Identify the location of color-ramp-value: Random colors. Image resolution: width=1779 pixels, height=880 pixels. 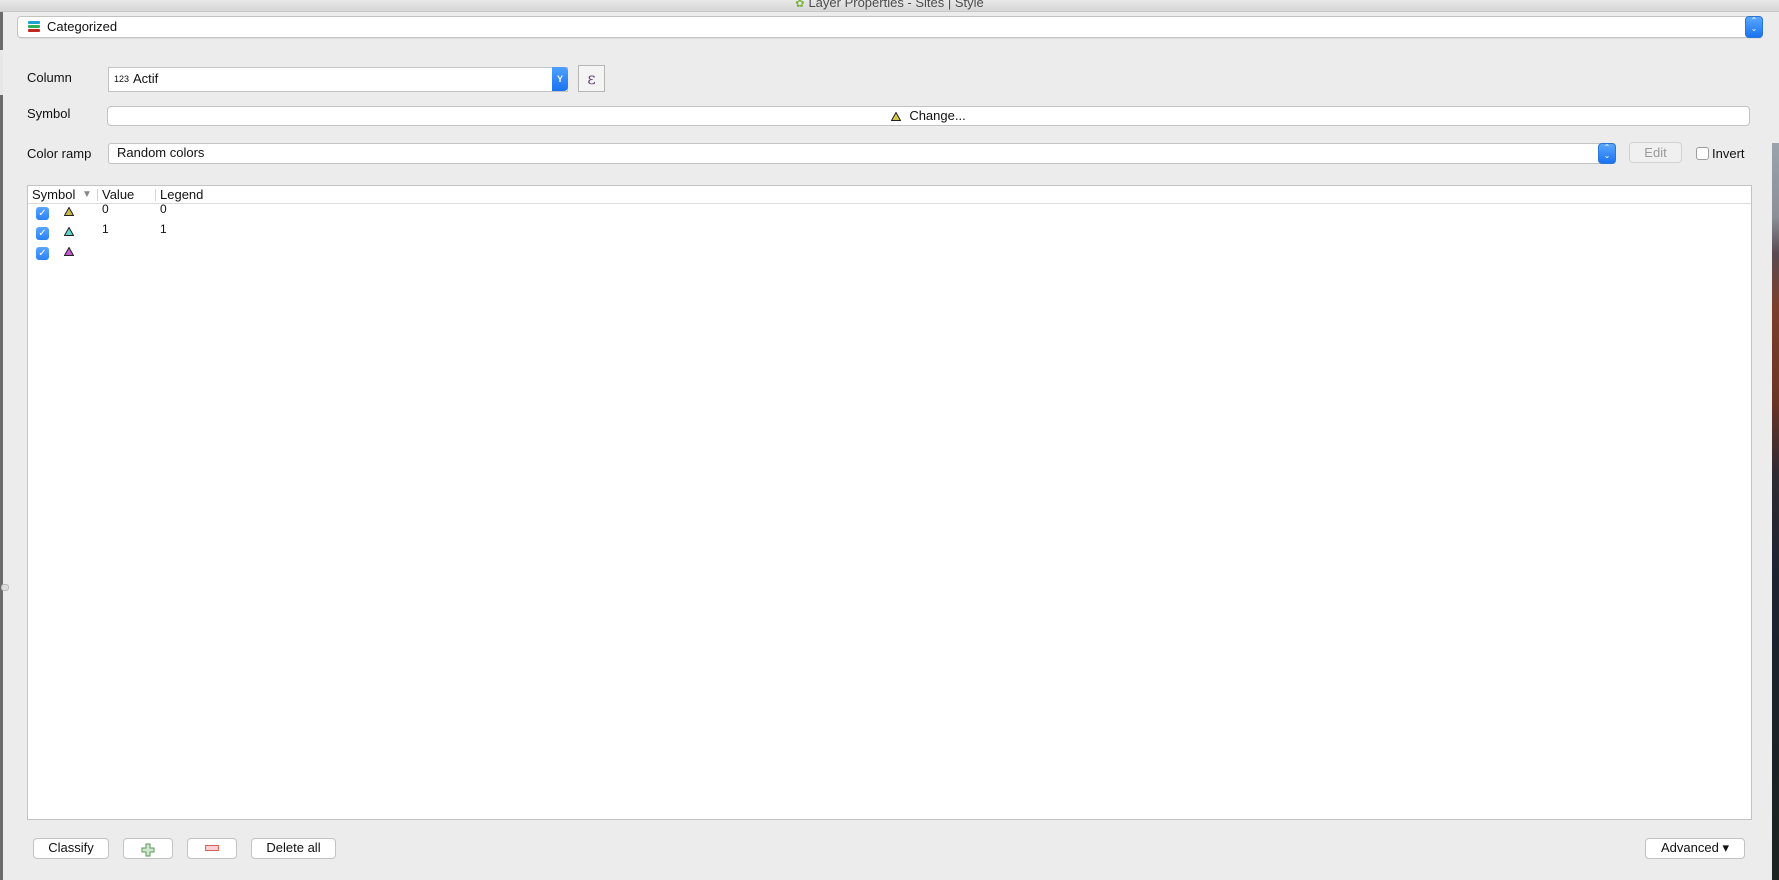
(161, 152).